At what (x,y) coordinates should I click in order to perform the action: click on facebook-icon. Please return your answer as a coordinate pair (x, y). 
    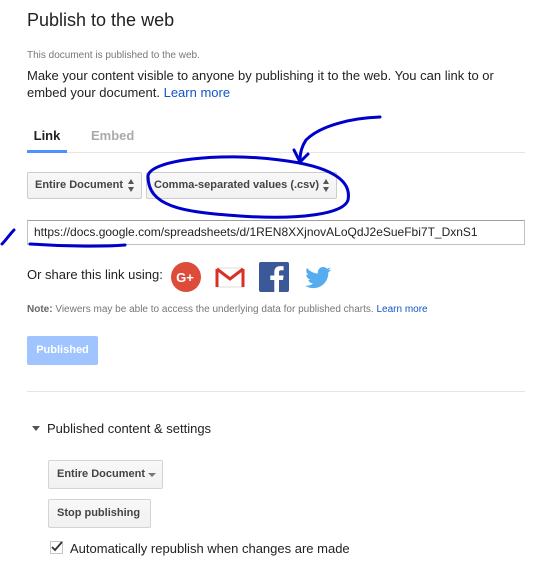
    Looking at the image, I should click on (274, 277).